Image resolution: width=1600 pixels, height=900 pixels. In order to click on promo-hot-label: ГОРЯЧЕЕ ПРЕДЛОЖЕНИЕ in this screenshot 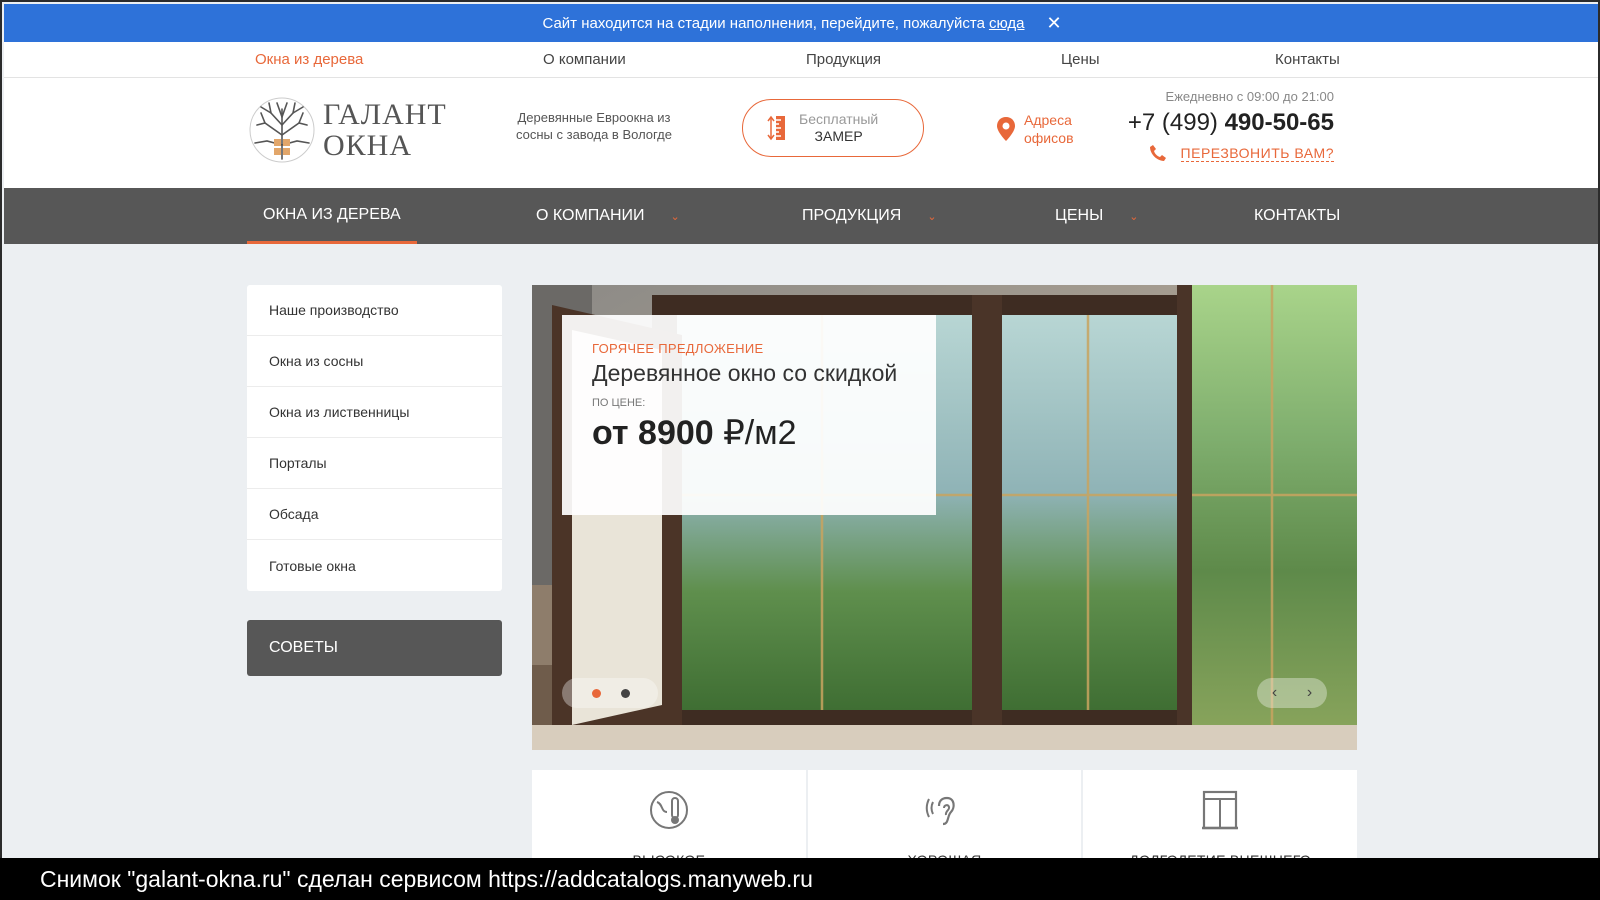, I will do `click(678, 348)`.